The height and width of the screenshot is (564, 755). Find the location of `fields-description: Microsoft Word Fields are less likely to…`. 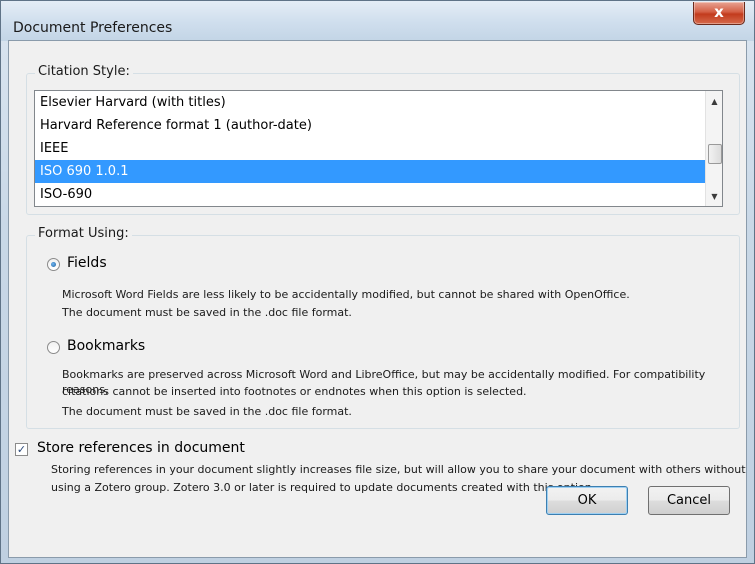

fields-description: Microsoft Word Fields are less likely to… is located at coordinates (346, 294).